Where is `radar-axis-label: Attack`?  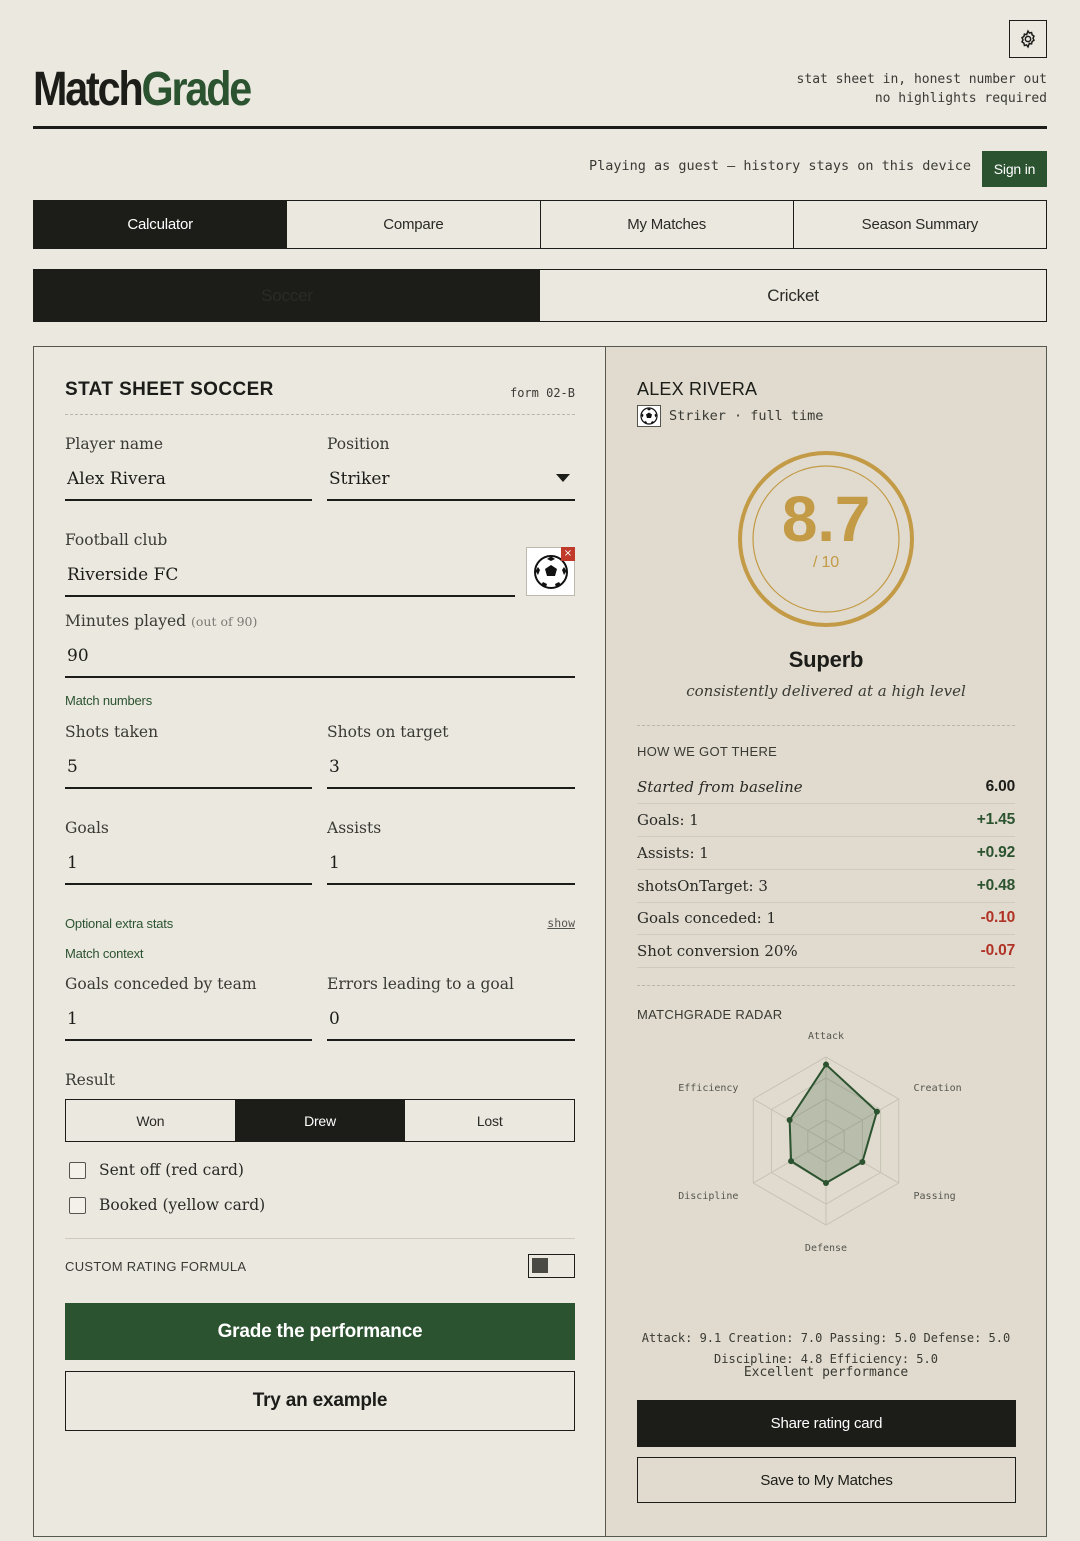 radar-axis-label: Attack is located at coordinates (826, 1036).